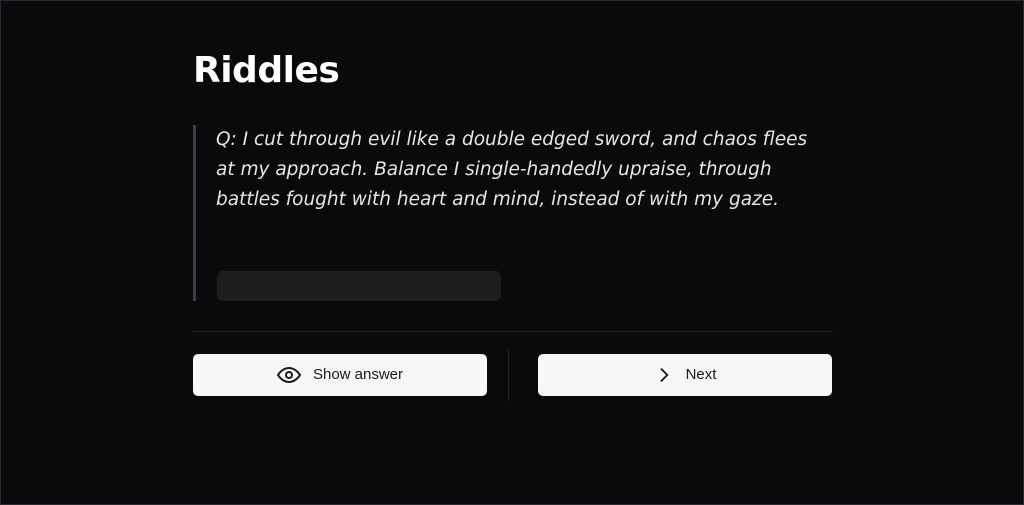 Image resolution: width=1024 pixels, height=505 pixels. What do you see at coordinates (359, 286) in the screenshot?
I see `hidden-answer-placeholder` at bounding box center [359, 286].